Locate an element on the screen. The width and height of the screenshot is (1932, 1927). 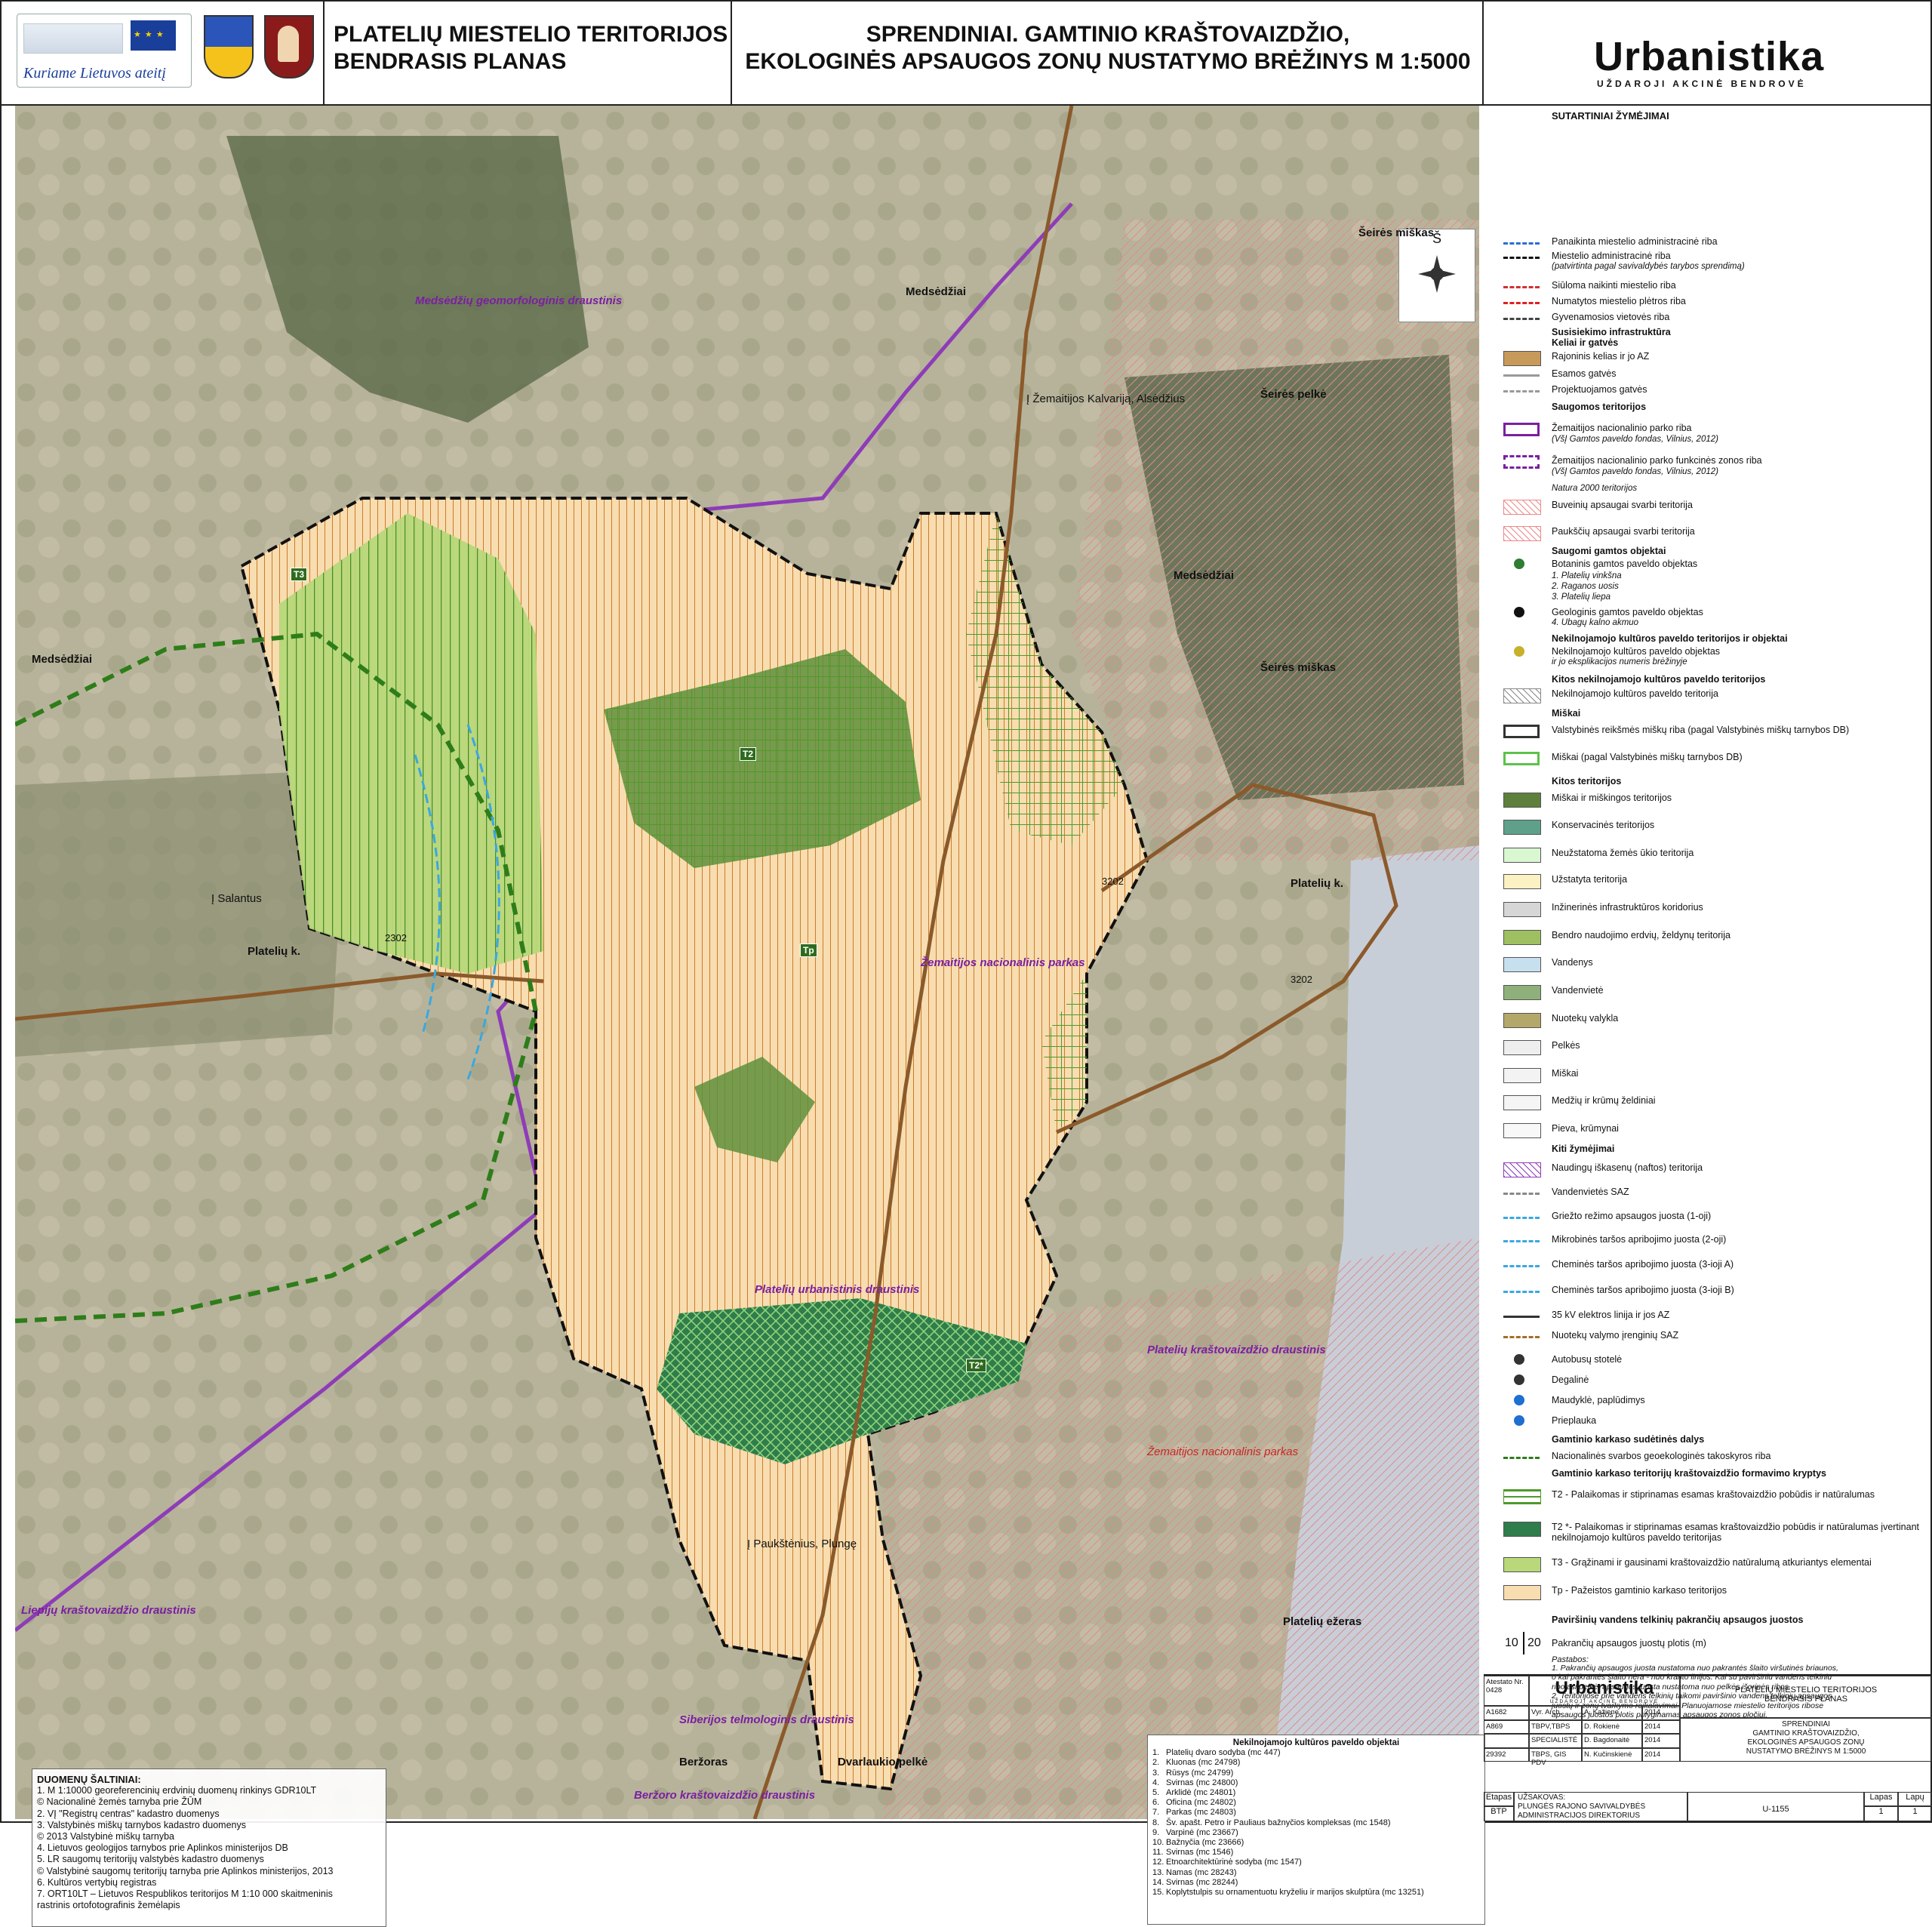
client-label: UŽSAKOVAS: is located at coordinates (1542, 1797).